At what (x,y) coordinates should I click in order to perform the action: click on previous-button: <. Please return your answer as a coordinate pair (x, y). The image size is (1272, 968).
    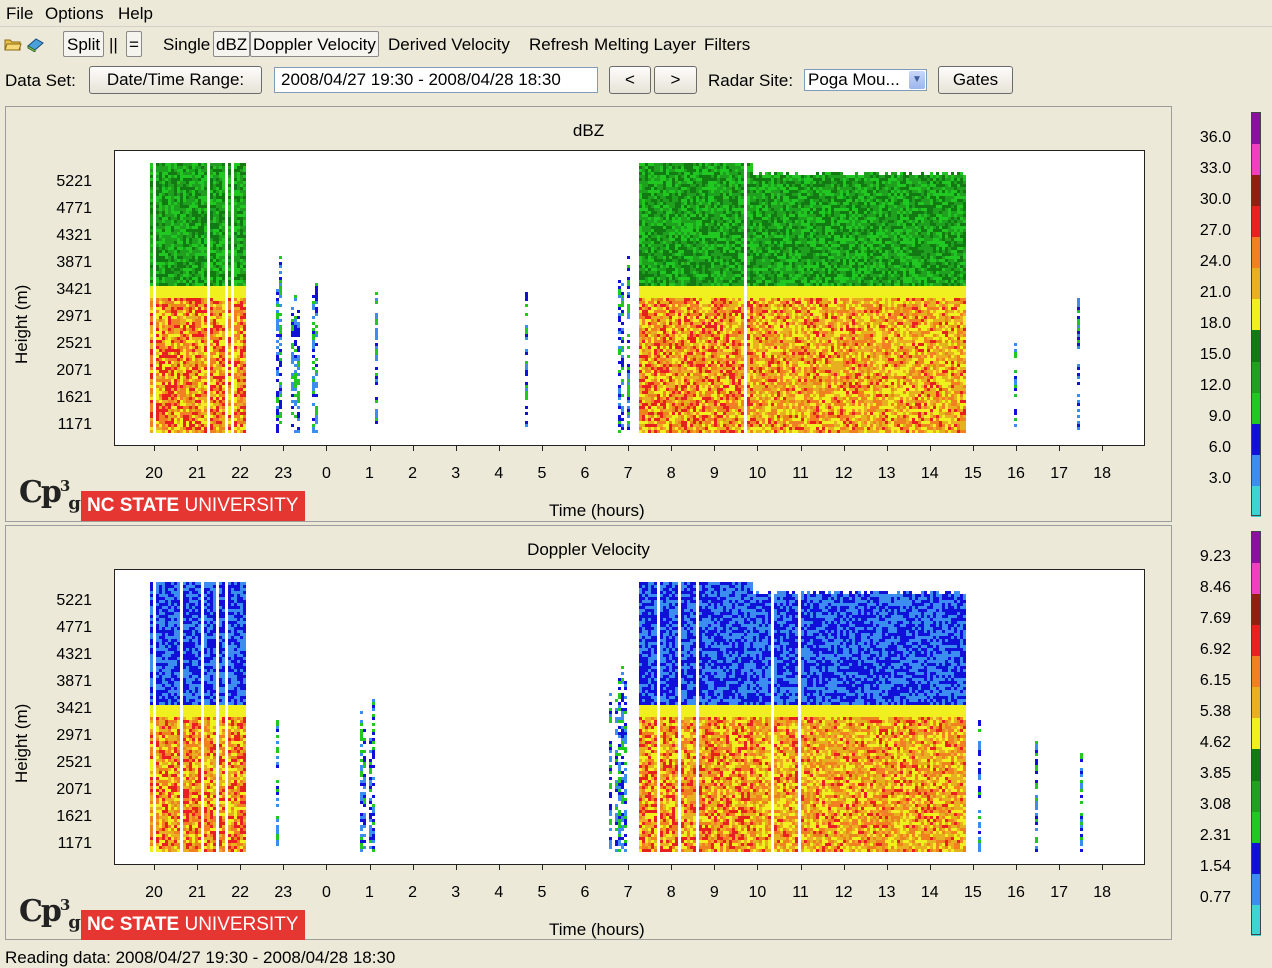
    Looking at the image, I should click on (630, 80).